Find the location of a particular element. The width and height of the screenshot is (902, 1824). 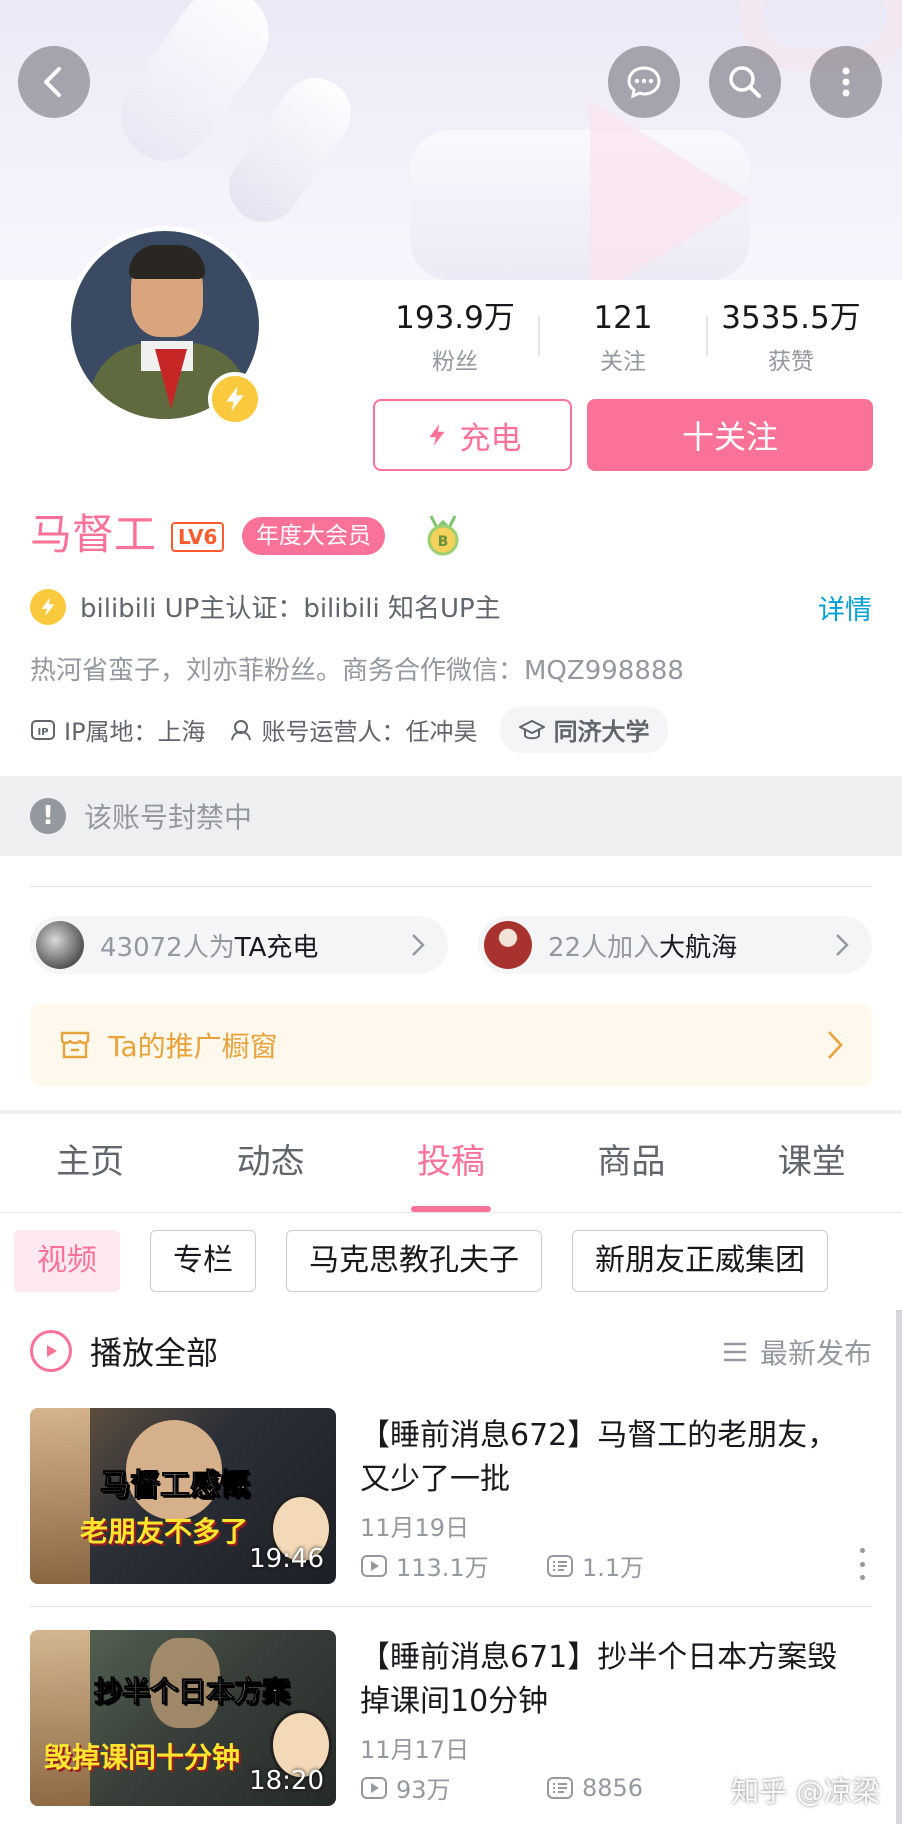

warning-icon: ! is located at coordinates (48, 816).